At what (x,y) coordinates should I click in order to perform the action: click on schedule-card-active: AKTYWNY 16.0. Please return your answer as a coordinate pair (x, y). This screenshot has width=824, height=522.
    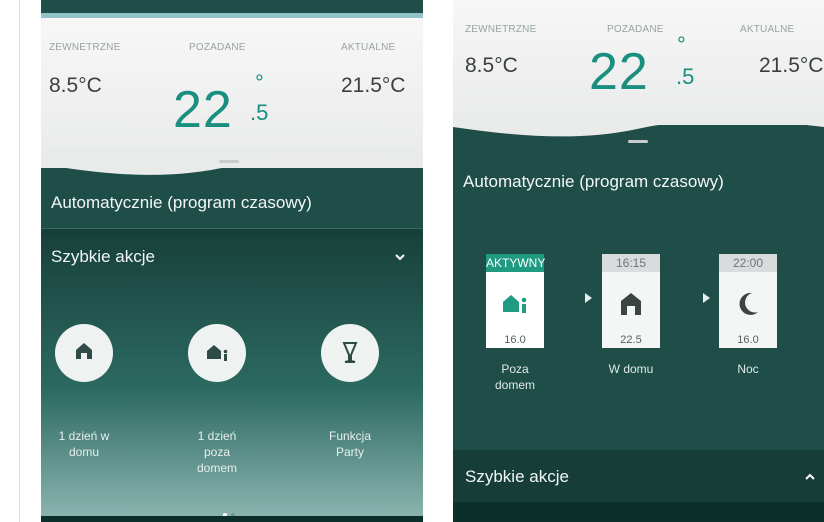
    Looking at the image, I should click on (516, 301).